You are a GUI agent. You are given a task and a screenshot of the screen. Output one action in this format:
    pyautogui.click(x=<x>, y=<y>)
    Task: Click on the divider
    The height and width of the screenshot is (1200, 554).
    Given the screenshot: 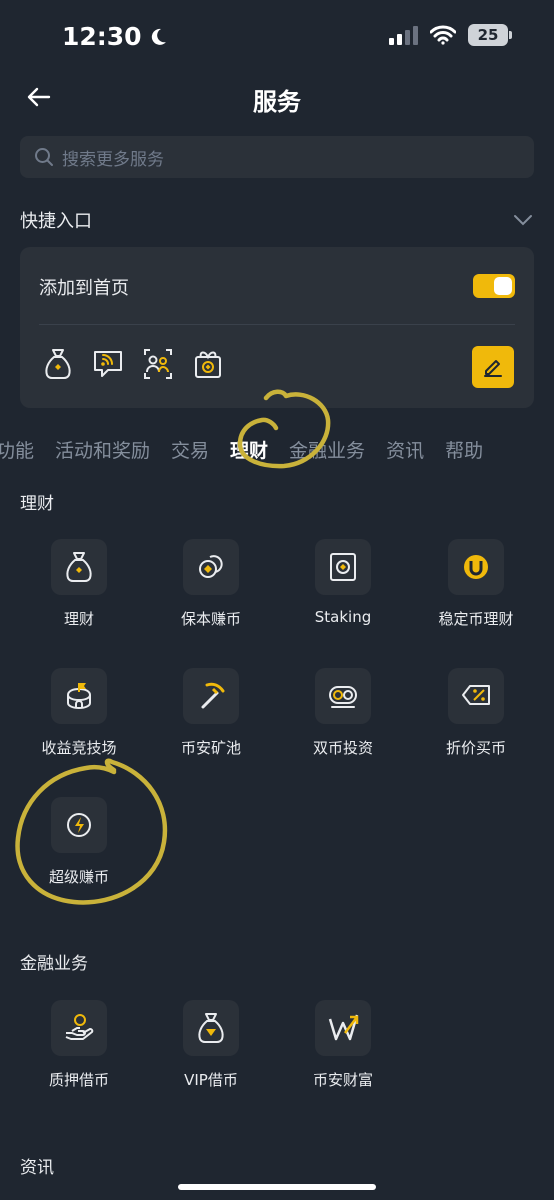 What is the action you would take?
    pyautogui.click(x=277, y=324)
    